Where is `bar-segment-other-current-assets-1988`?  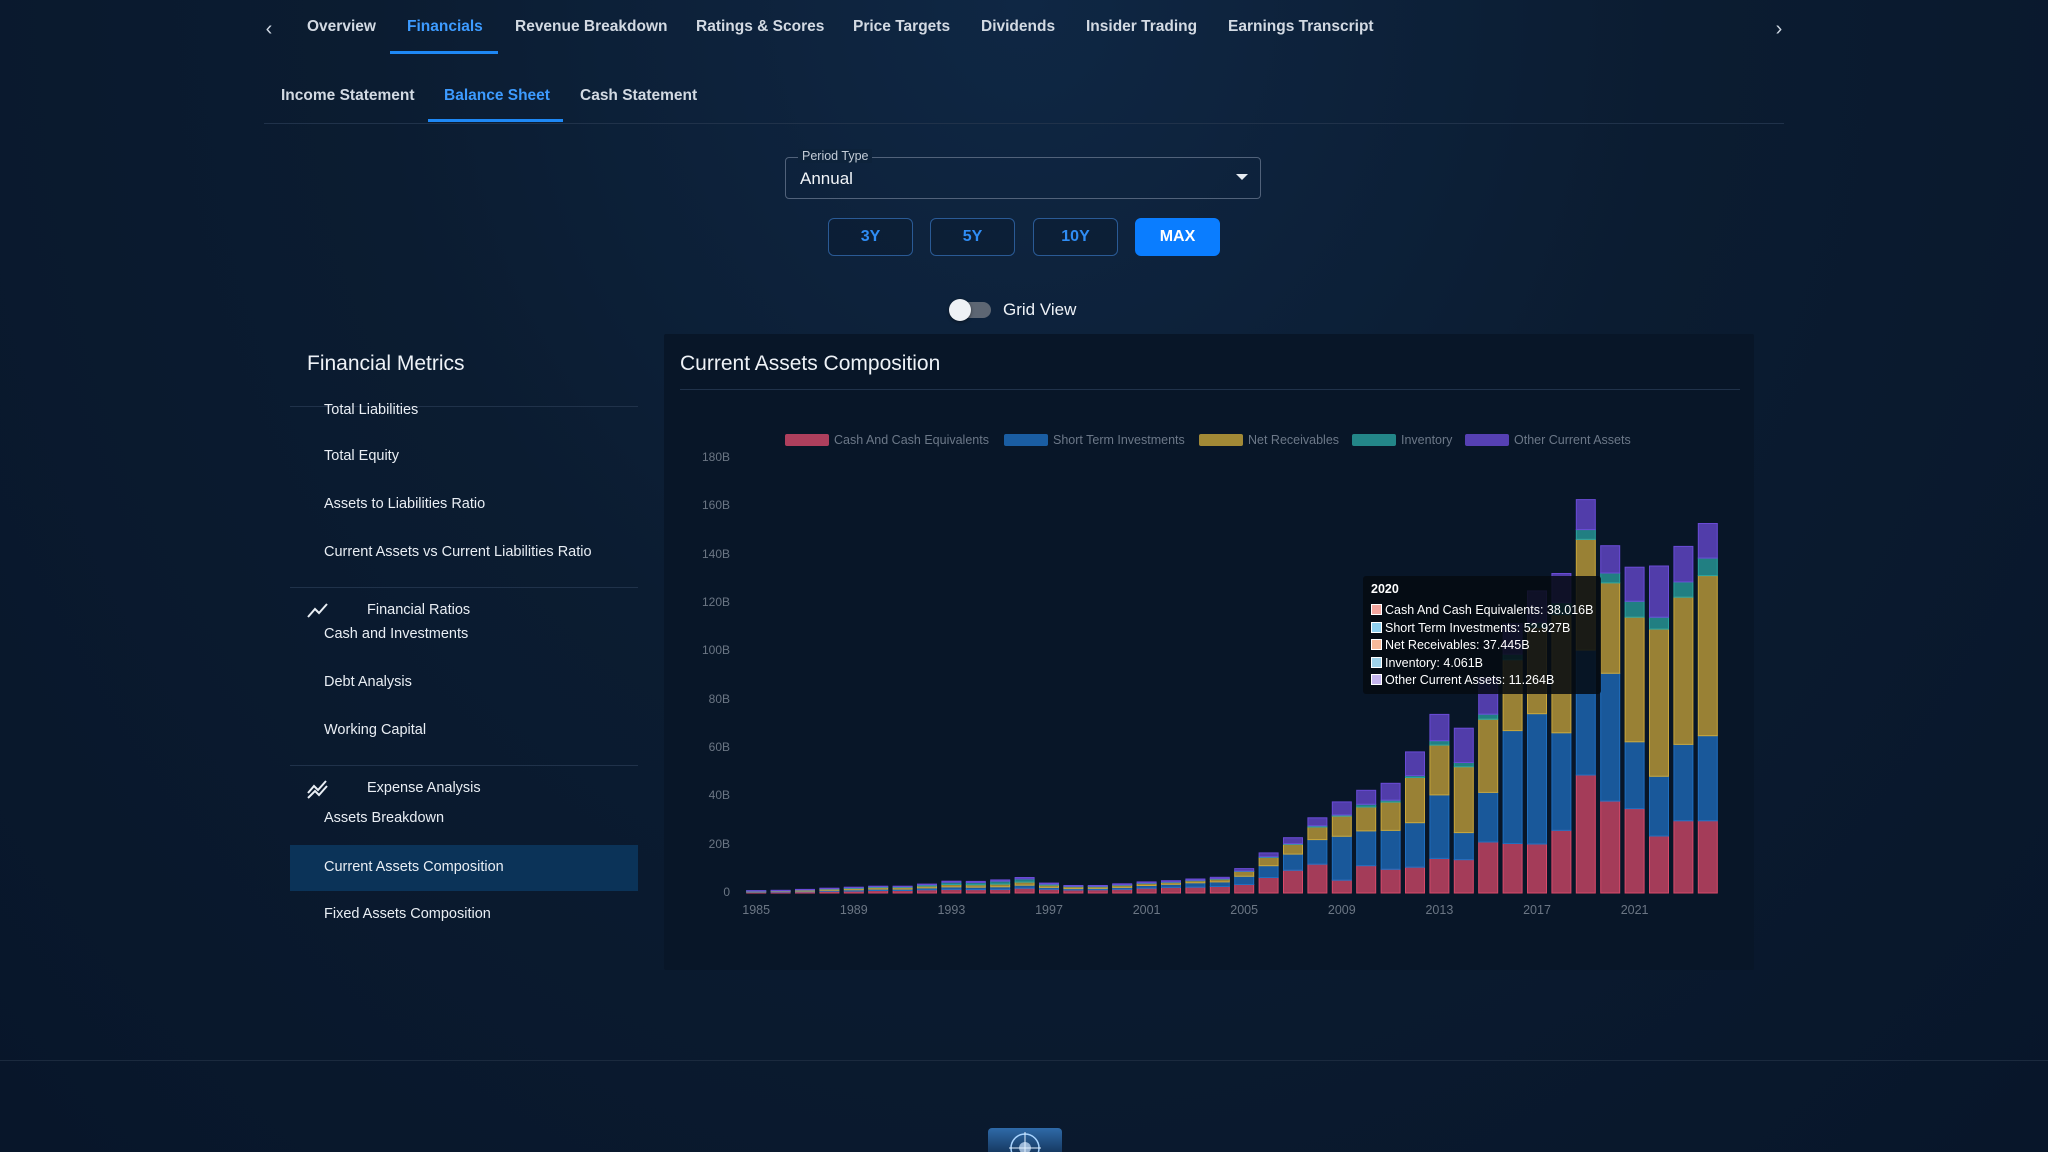
bar-segment-other-current-assets-1988 is located at coordinates (829, 888).